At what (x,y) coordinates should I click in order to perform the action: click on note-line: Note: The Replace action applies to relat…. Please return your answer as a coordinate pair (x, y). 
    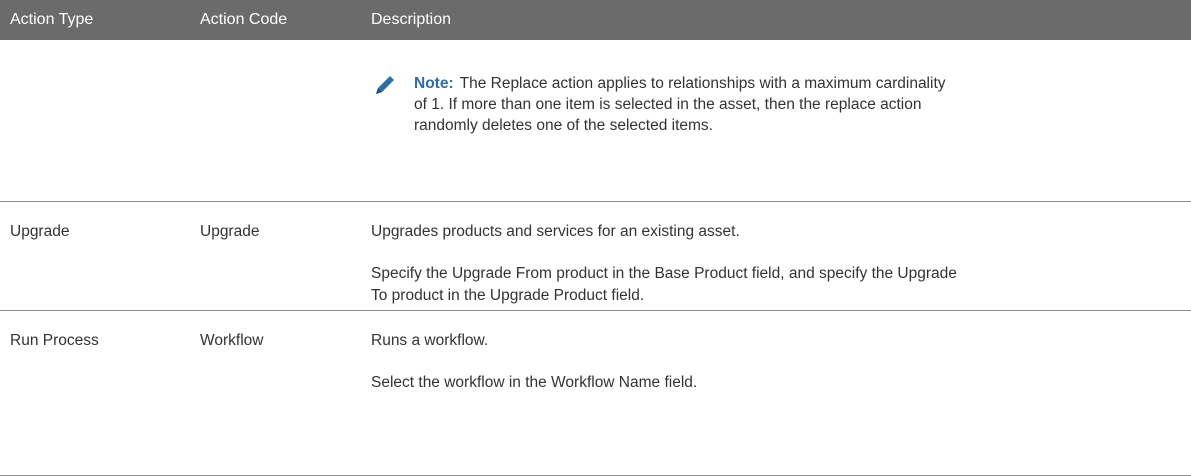
    Looking at the image, I should click on (680, 83).